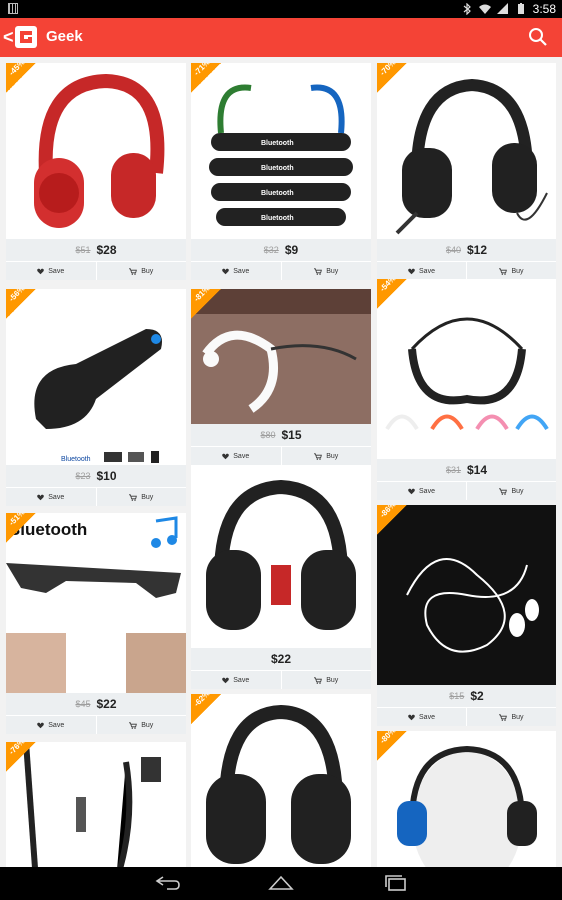 The width and height of the screenshot is (562, 900). What do you see at coordinates (281, 780) in the screenshot?
I see `product-card: -62%` at bounding box center [281, 780].